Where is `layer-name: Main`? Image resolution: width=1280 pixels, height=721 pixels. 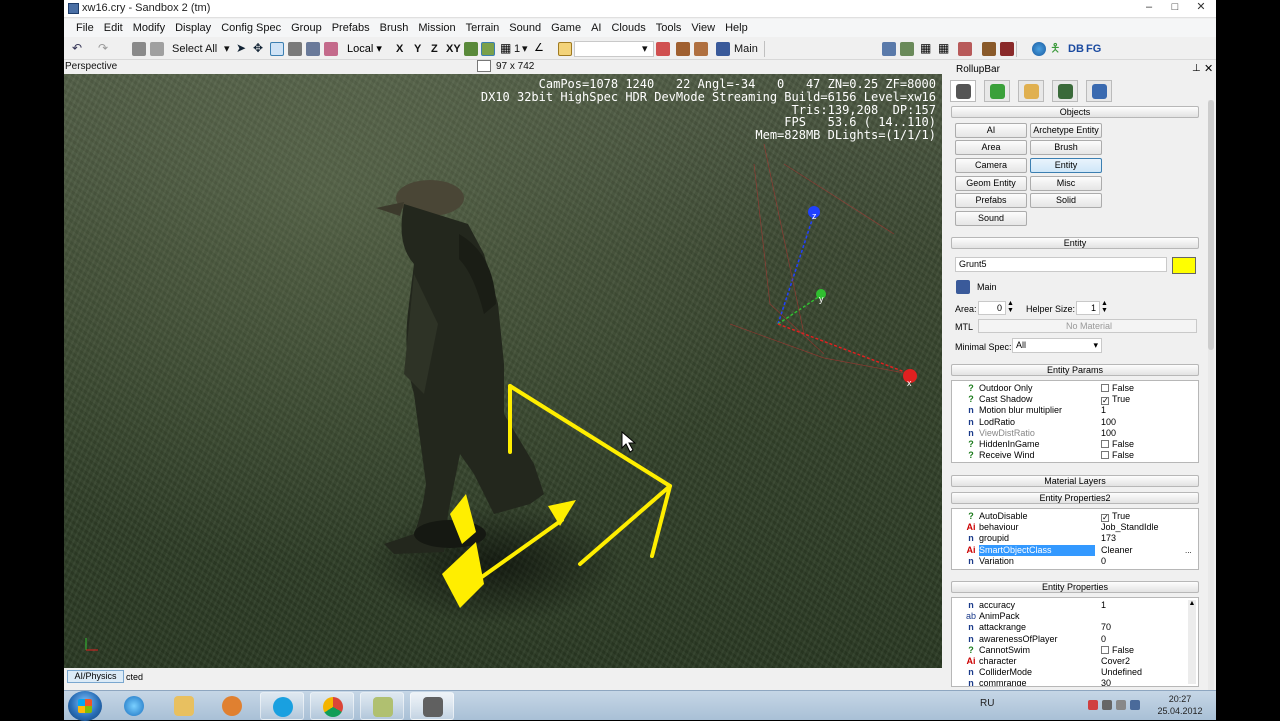
layer-name: Main is located at coordinates (746, 49).